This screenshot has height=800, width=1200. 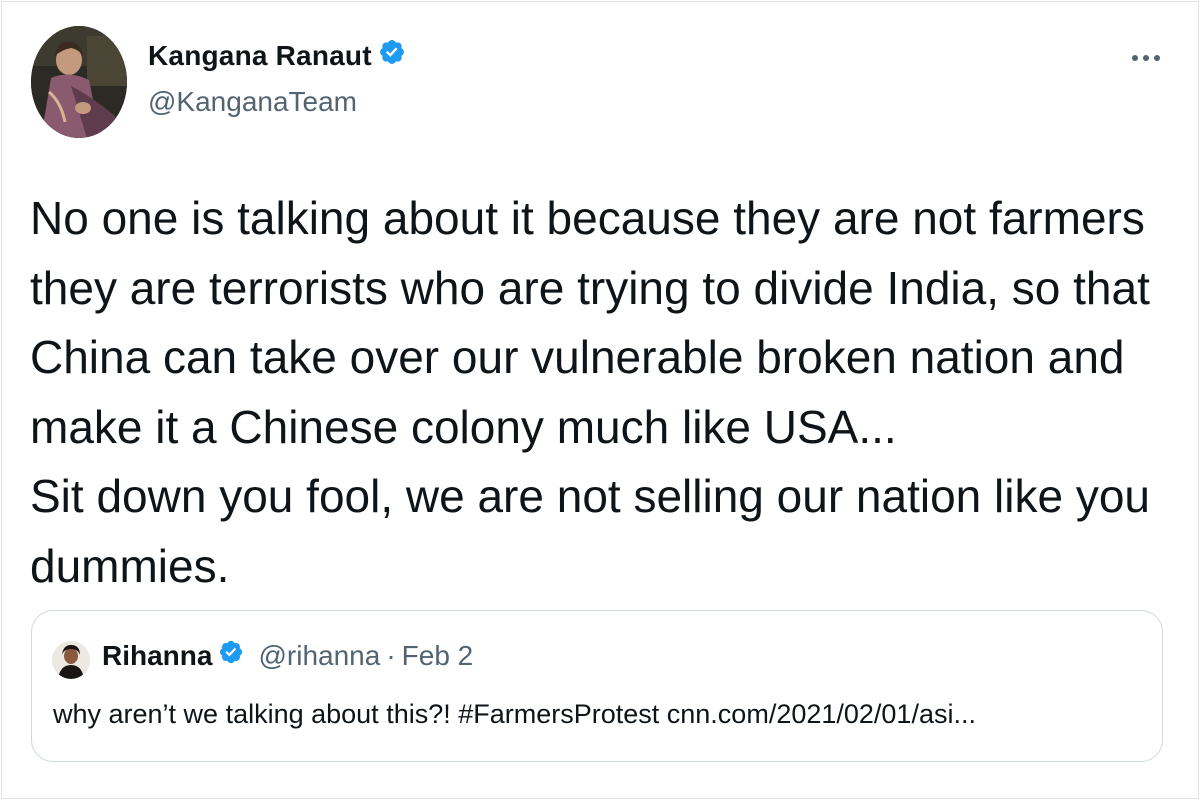 I want to click on quoted-author-avatar, so click(x=71, y=660).